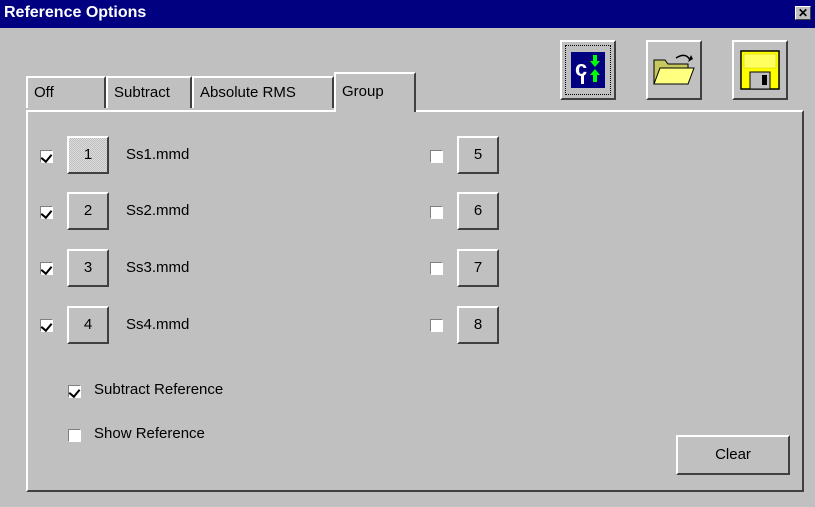 The image size is (815, 507). I want to click on reference-swap-button: c, so click(588, 70).